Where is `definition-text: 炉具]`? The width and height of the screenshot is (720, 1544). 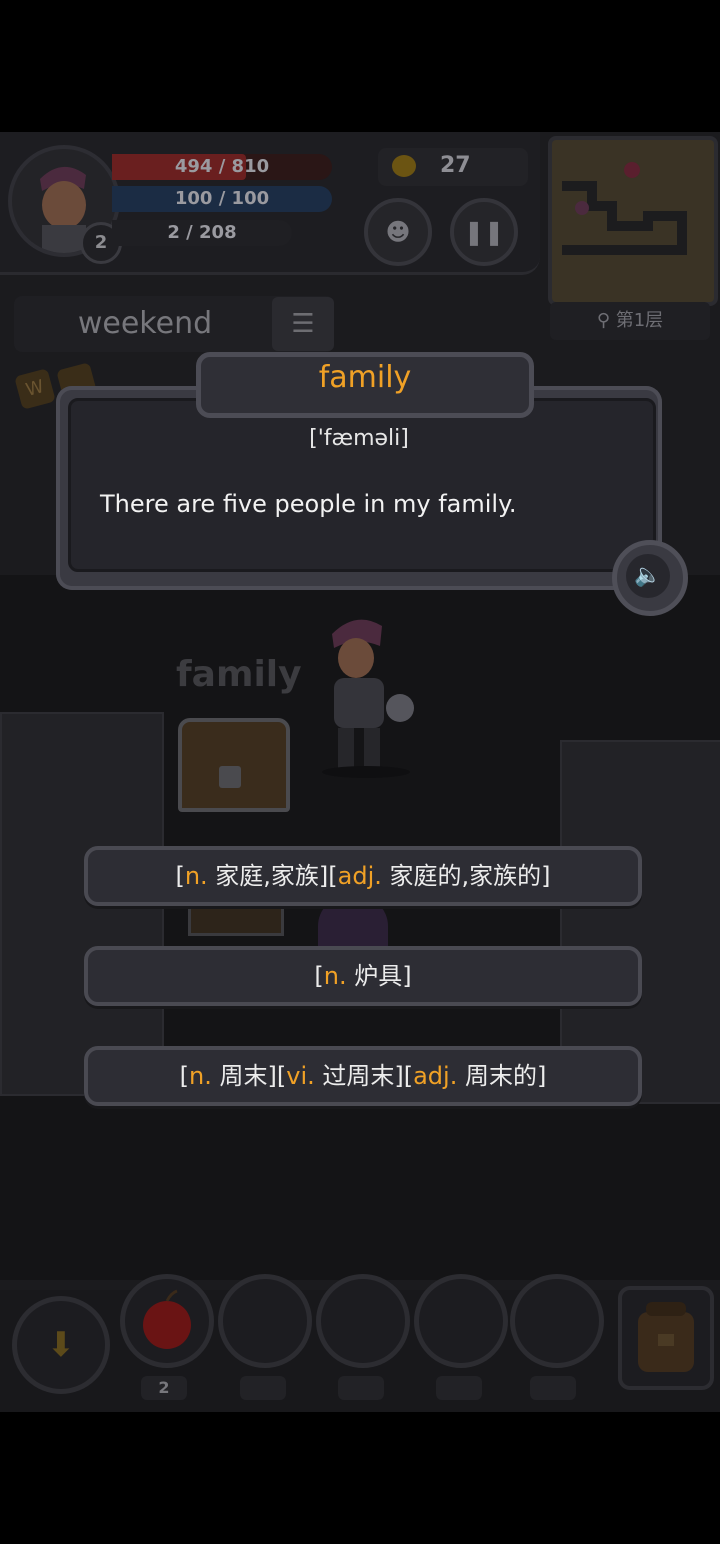
definition-text: 炉具] is located at coordinates (379, 976).